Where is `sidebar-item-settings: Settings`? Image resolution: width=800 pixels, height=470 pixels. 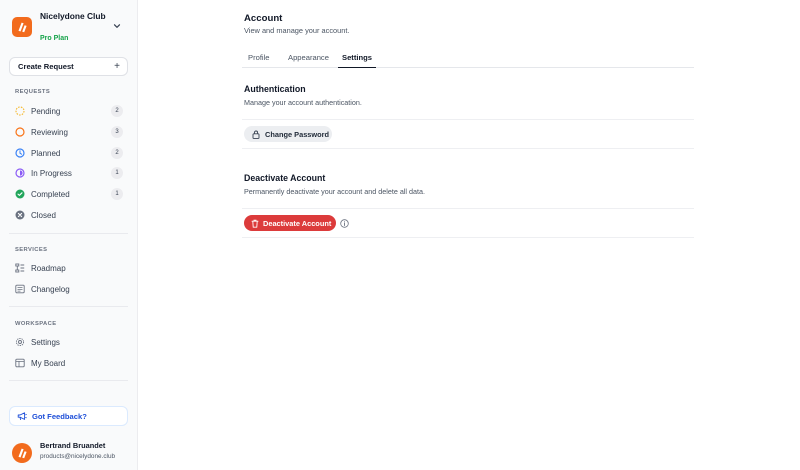 sidebar-item-settings: Settings is located at coordinates (70, 342).